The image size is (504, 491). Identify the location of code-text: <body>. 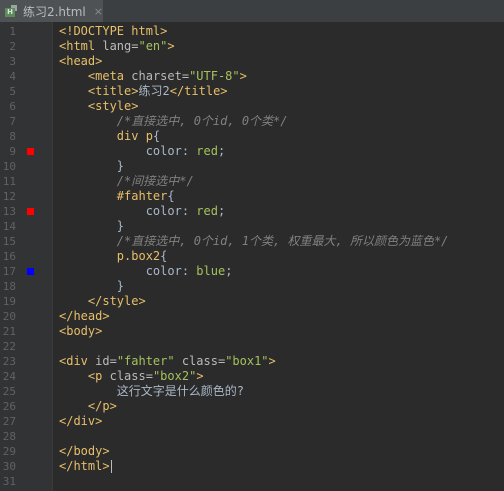
(81, 331).